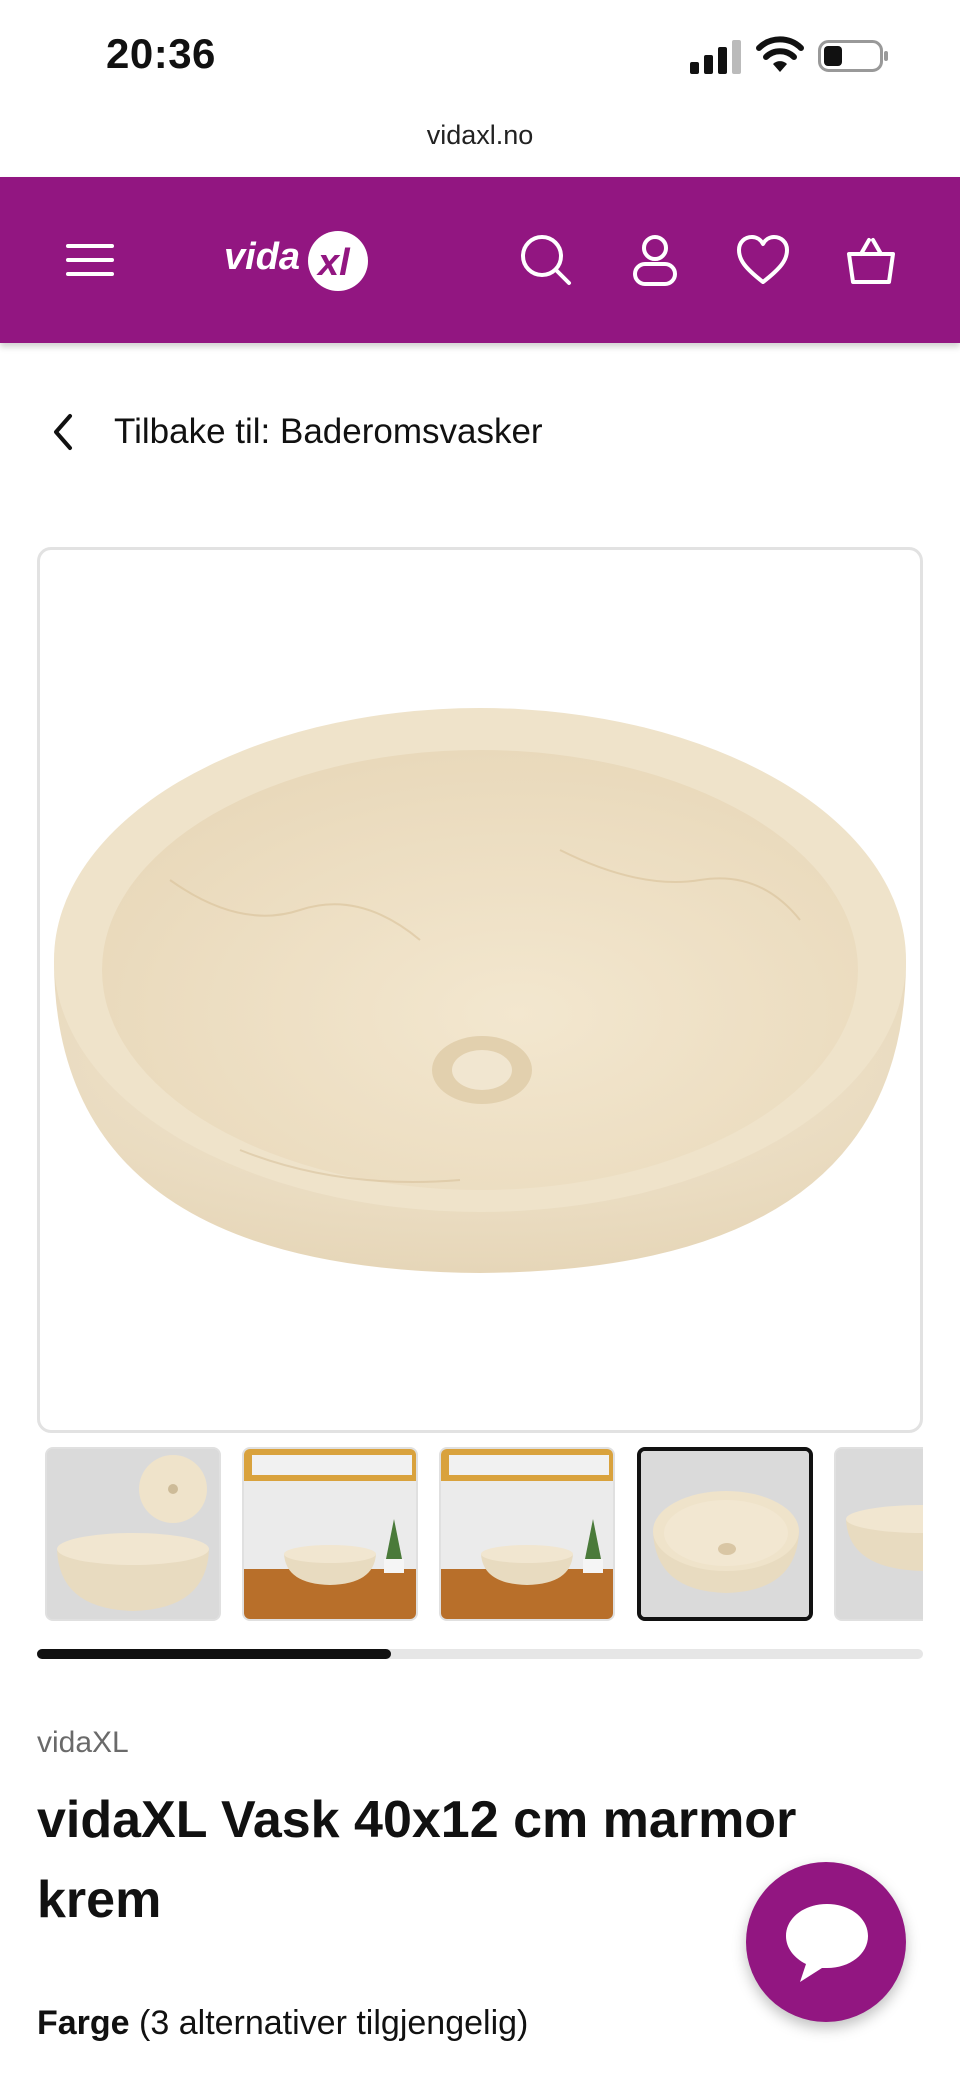  I want to click on chevron-left-icon, so click(63, 432).